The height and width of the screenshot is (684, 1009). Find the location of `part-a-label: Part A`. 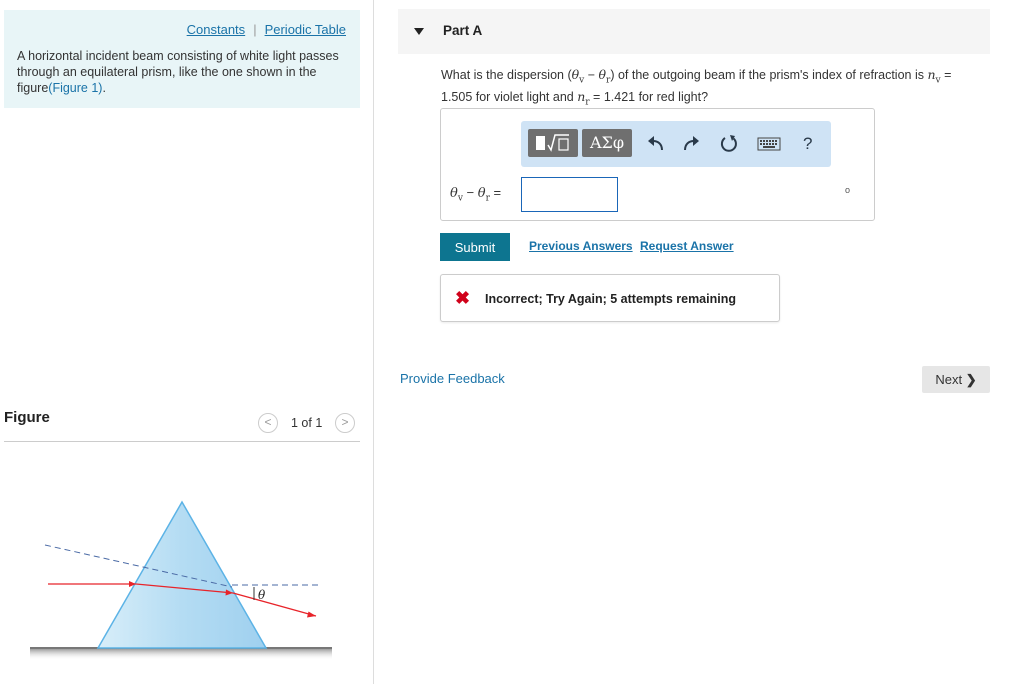

part-a-label: Part A is located at coordinates (463, 30).